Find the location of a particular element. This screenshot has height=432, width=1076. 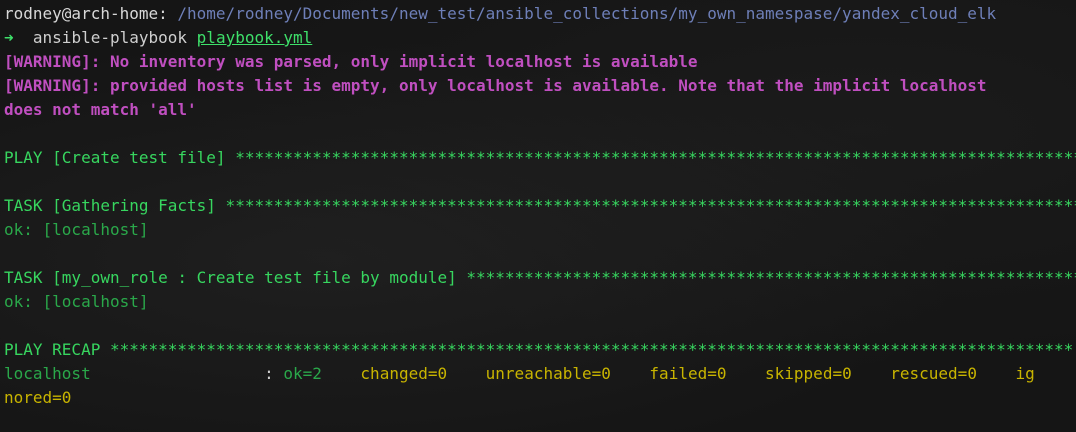

command-argument: playbook.yml is located at coordinates (255, 37).